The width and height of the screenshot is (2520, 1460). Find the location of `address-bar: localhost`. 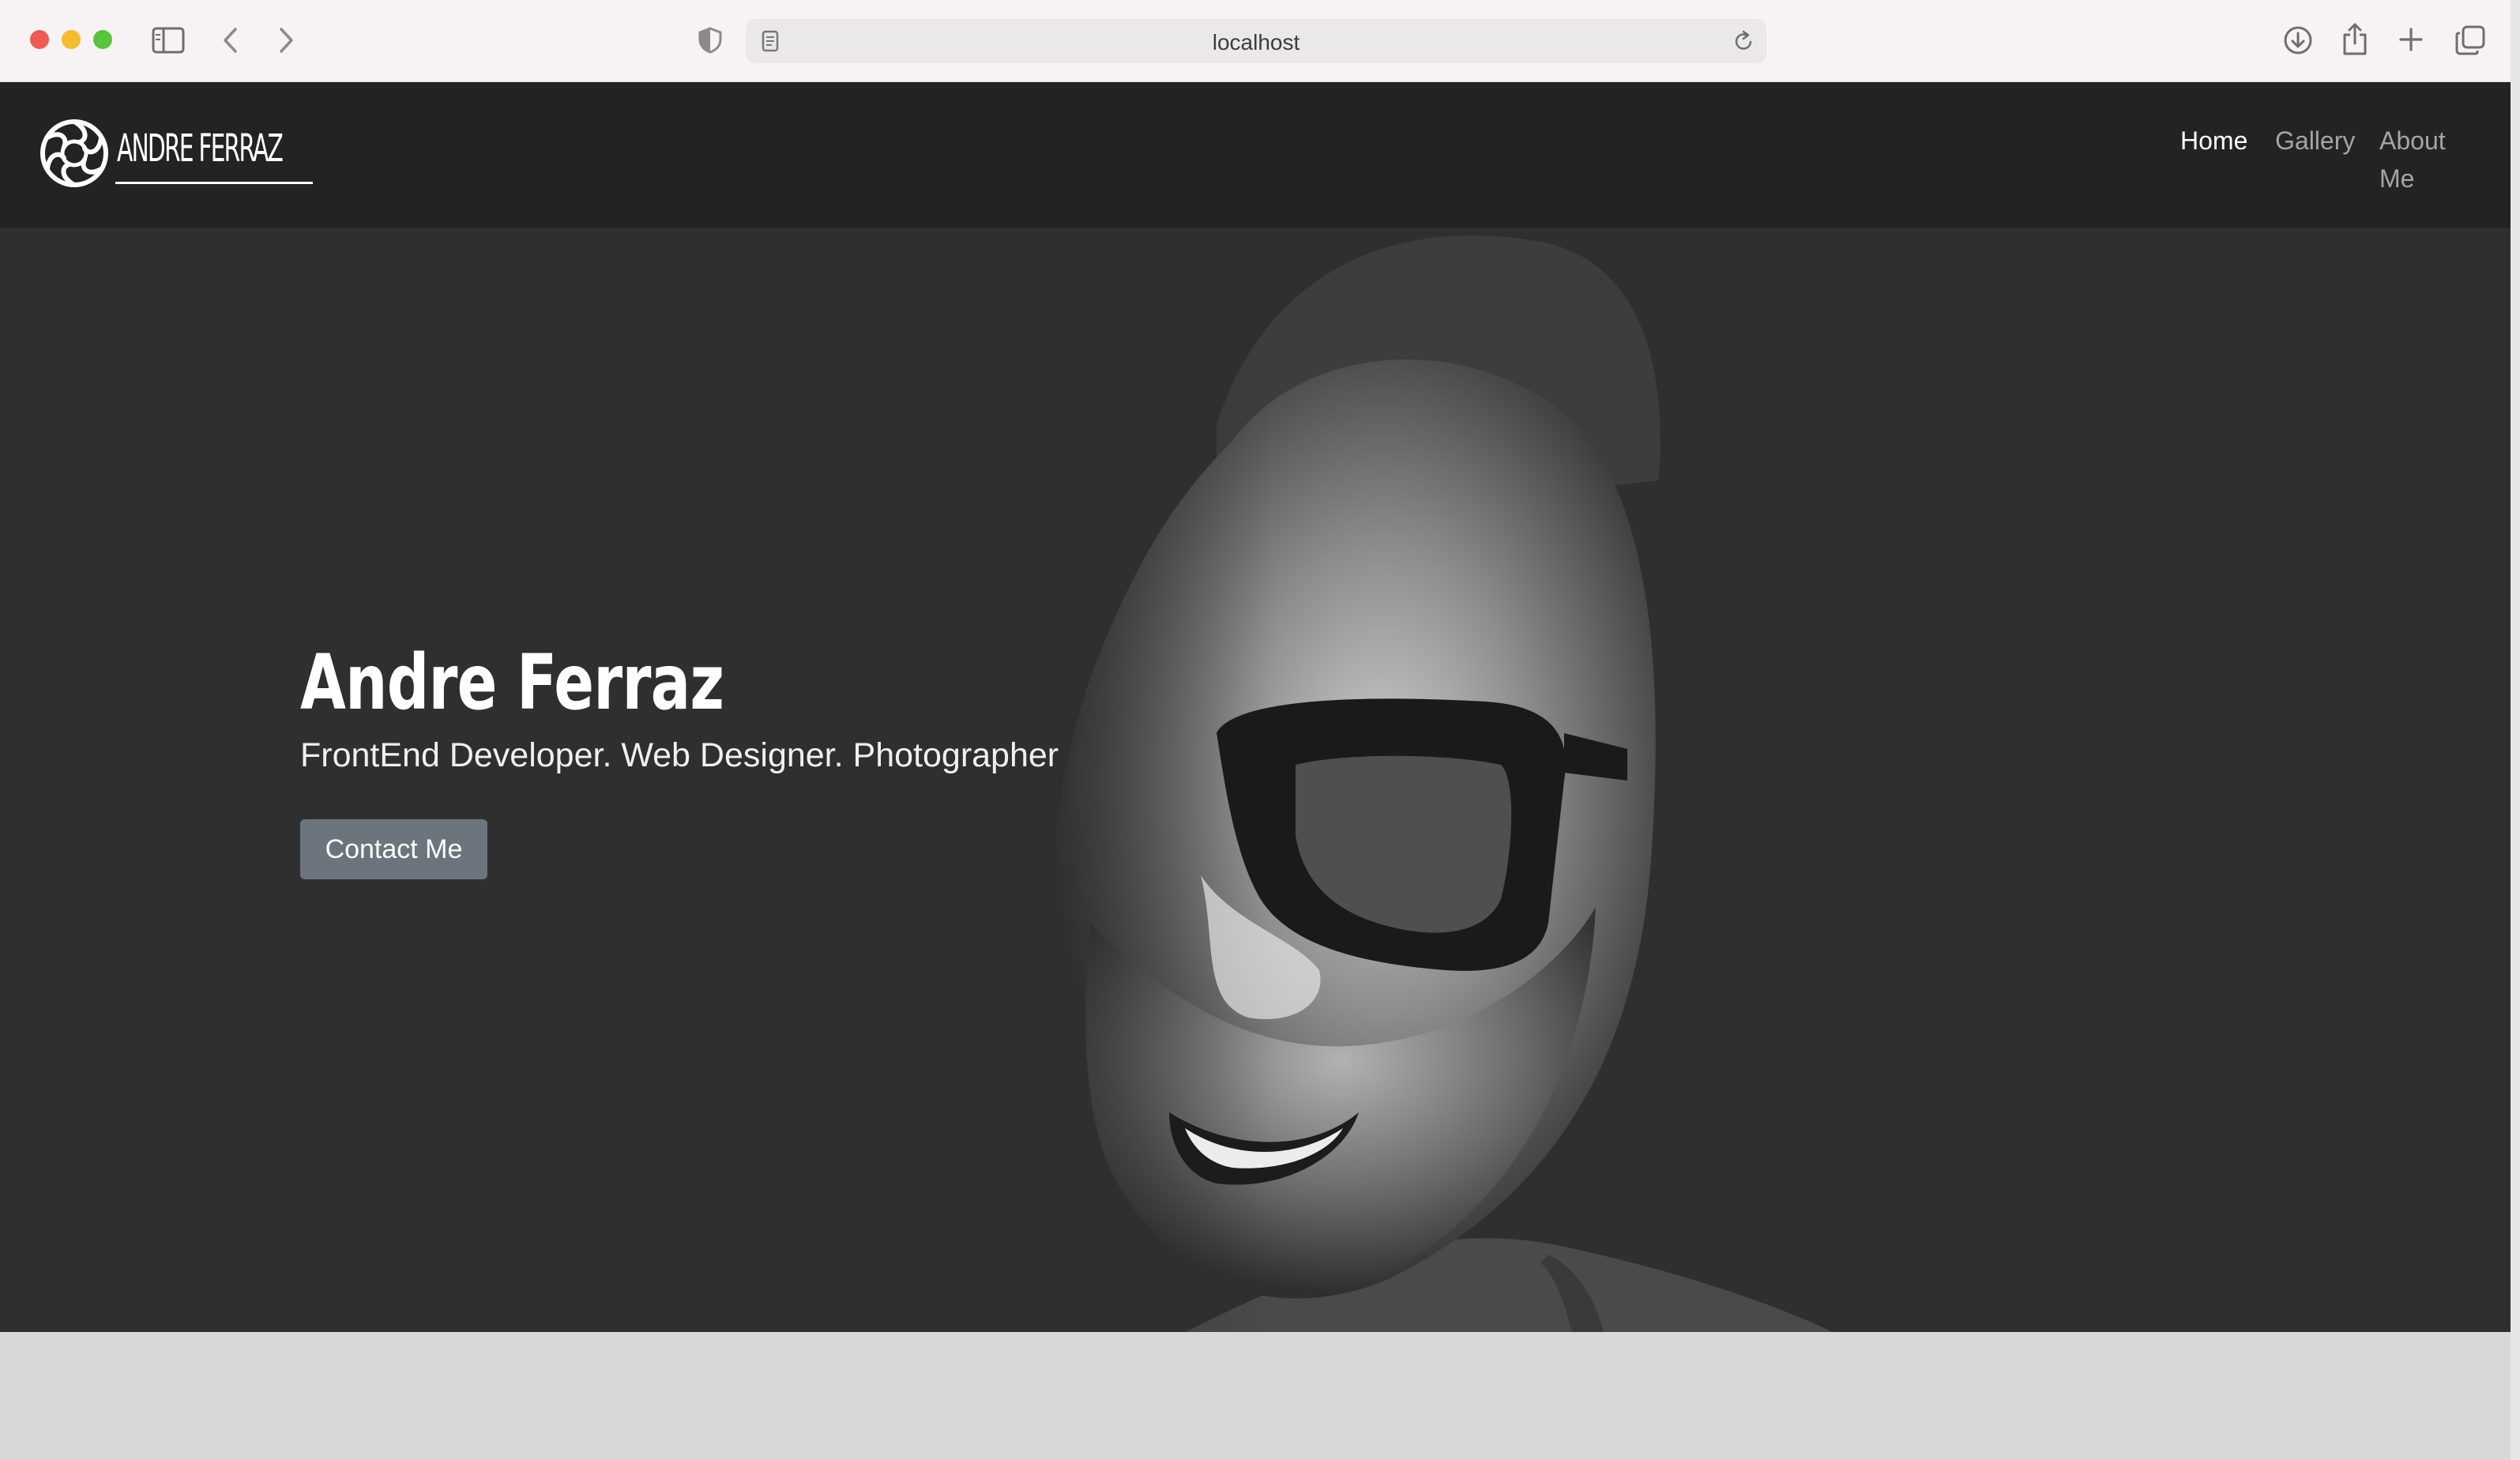

address-bar: localhost is located at coordinates (1256, 41).